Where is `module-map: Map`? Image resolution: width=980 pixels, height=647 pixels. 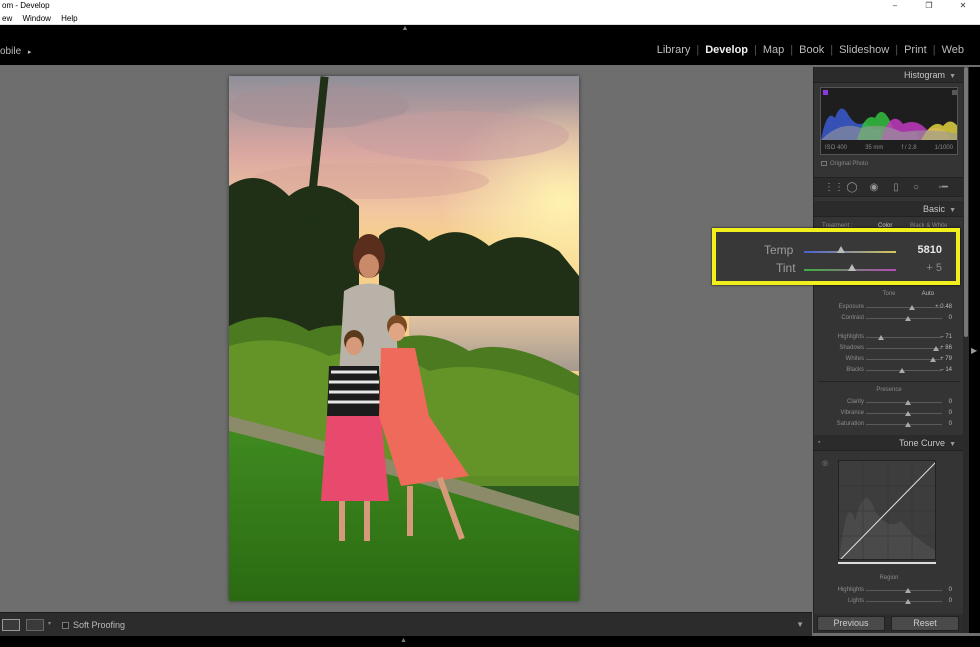
module-map: Map is located at coordinates (773, 50).